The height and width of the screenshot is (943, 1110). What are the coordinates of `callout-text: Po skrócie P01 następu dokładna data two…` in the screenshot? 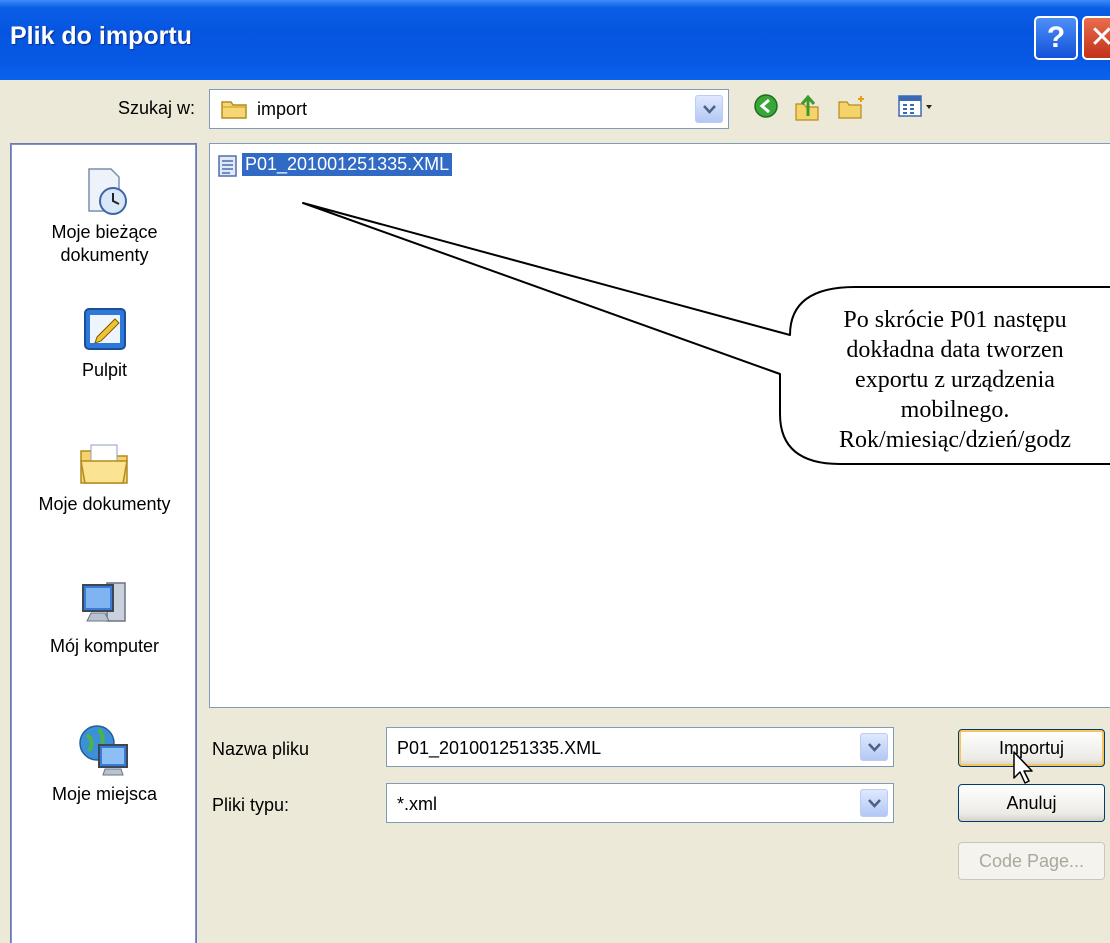 It's located at (950, 380).